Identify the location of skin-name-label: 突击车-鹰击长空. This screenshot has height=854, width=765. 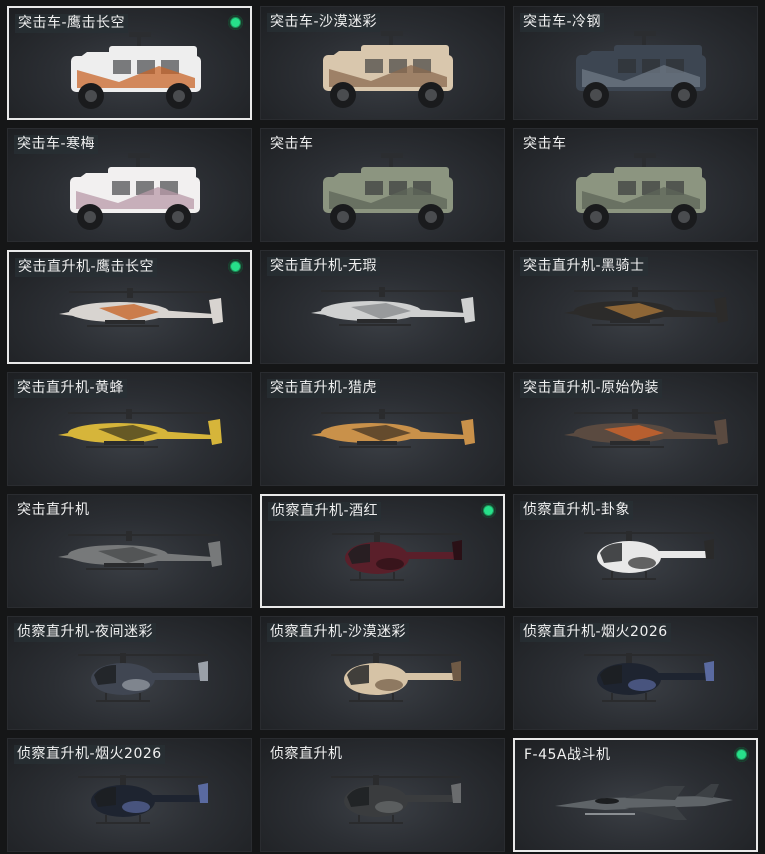
(72, 23).